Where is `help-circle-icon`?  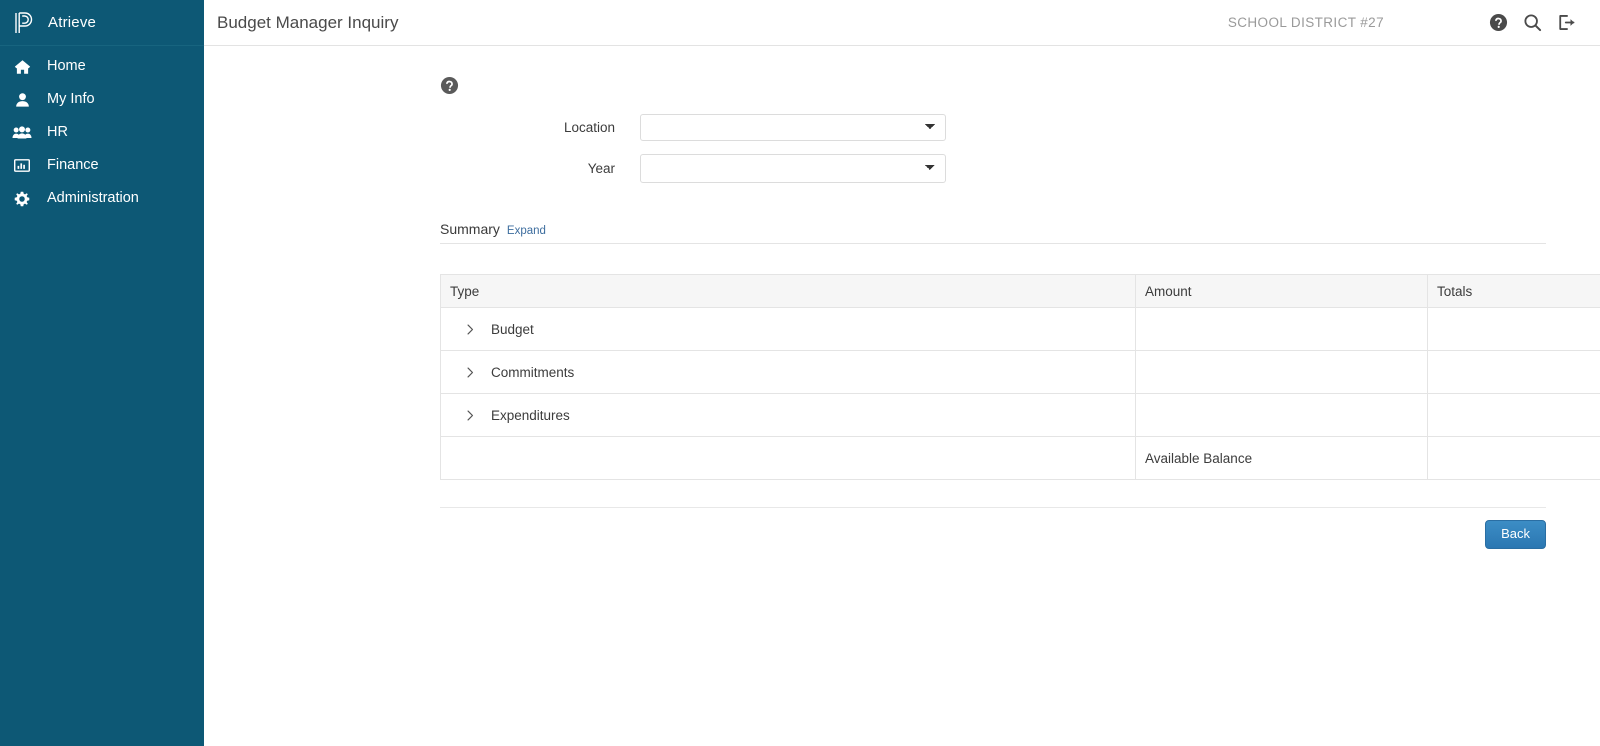 help-circle-icon is located at coordinates (449, 85).